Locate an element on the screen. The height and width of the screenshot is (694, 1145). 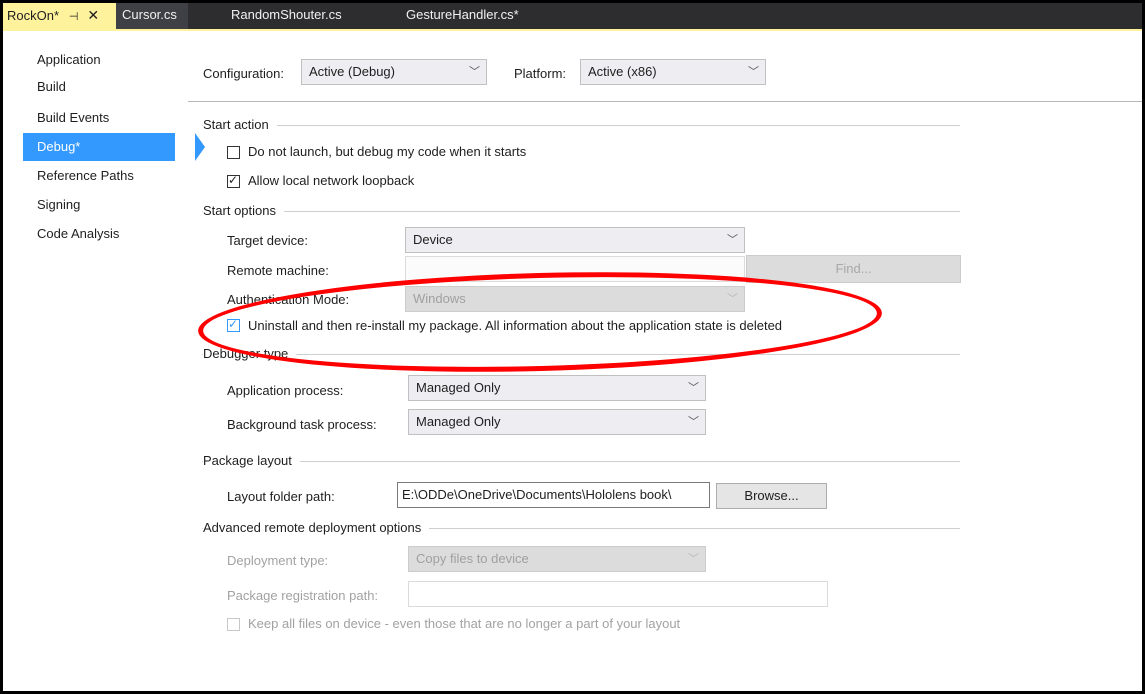
sidebar-item-label: Build Events is located at coordinates (73, 117).